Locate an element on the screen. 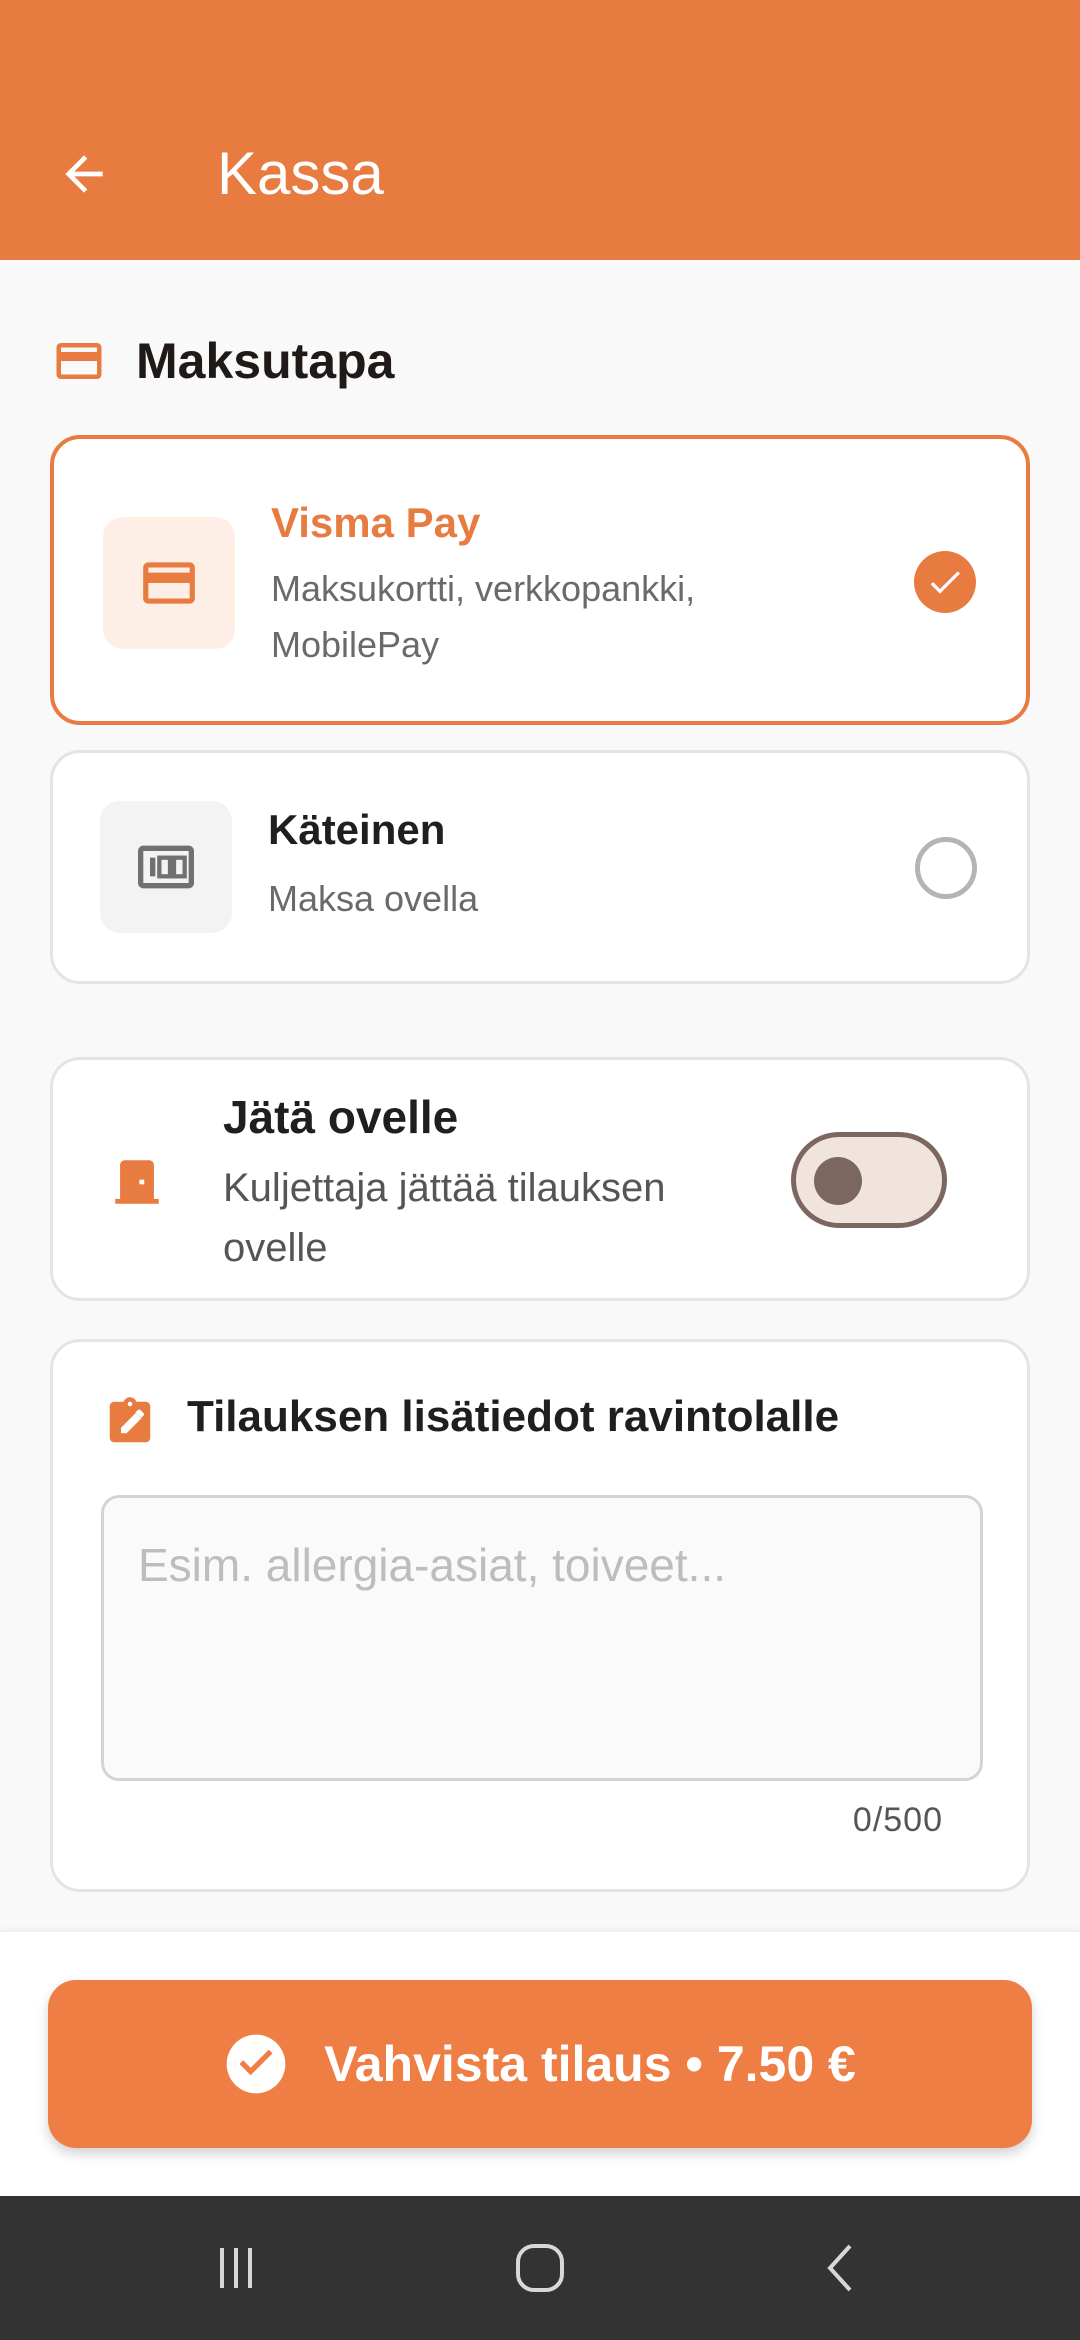  selected-check-icon is located at coordinates (945, 582).